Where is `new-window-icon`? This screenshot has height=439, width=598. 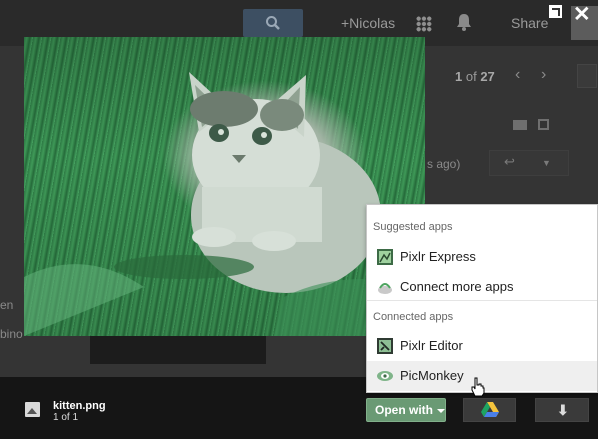 new-window-icon is located at coordinates (543, 124).